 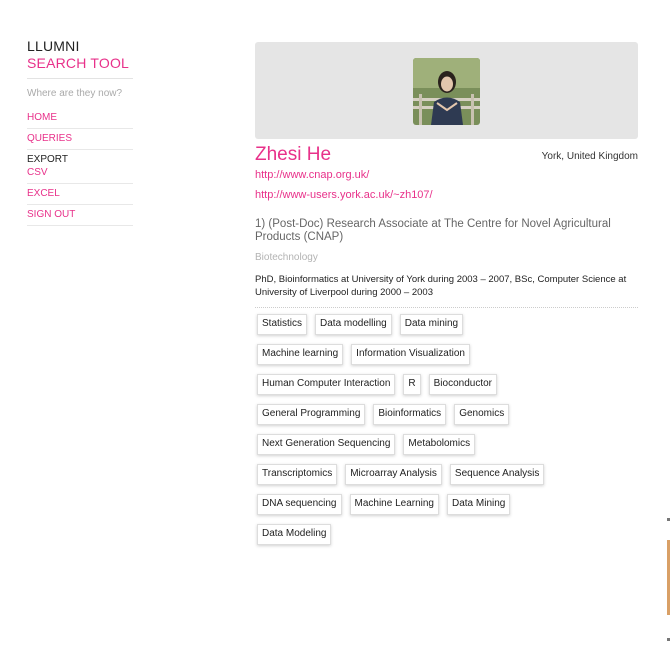 What do you see at coordinates (80, 194) in the screenshot?
I see `export-excel-link: EXCEL` at bounding box center [80, 194].